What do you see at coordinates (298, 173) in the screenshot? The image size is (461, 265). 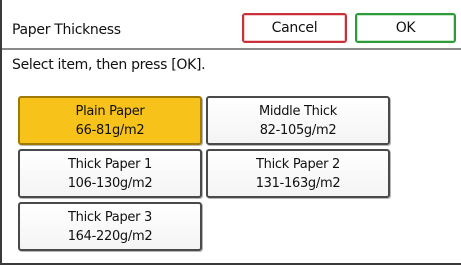 I see `option-thick-paper-2: Thick Paper 2 131-163g/m2` at bounding box center [298, 173].